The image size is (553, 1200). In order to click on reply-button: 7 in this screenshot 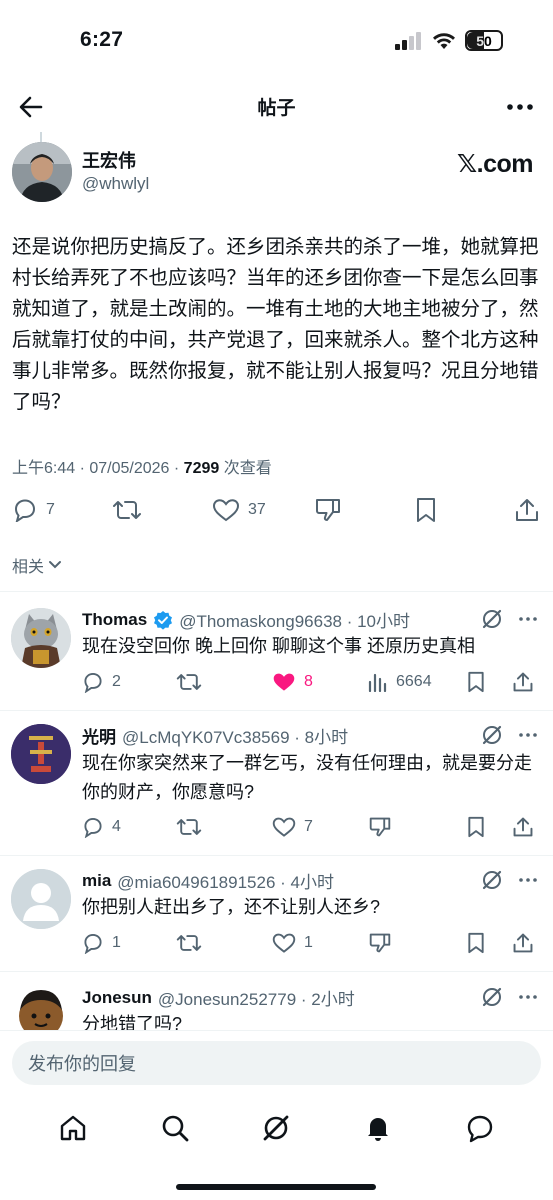, I will do `click(62, 510)`.